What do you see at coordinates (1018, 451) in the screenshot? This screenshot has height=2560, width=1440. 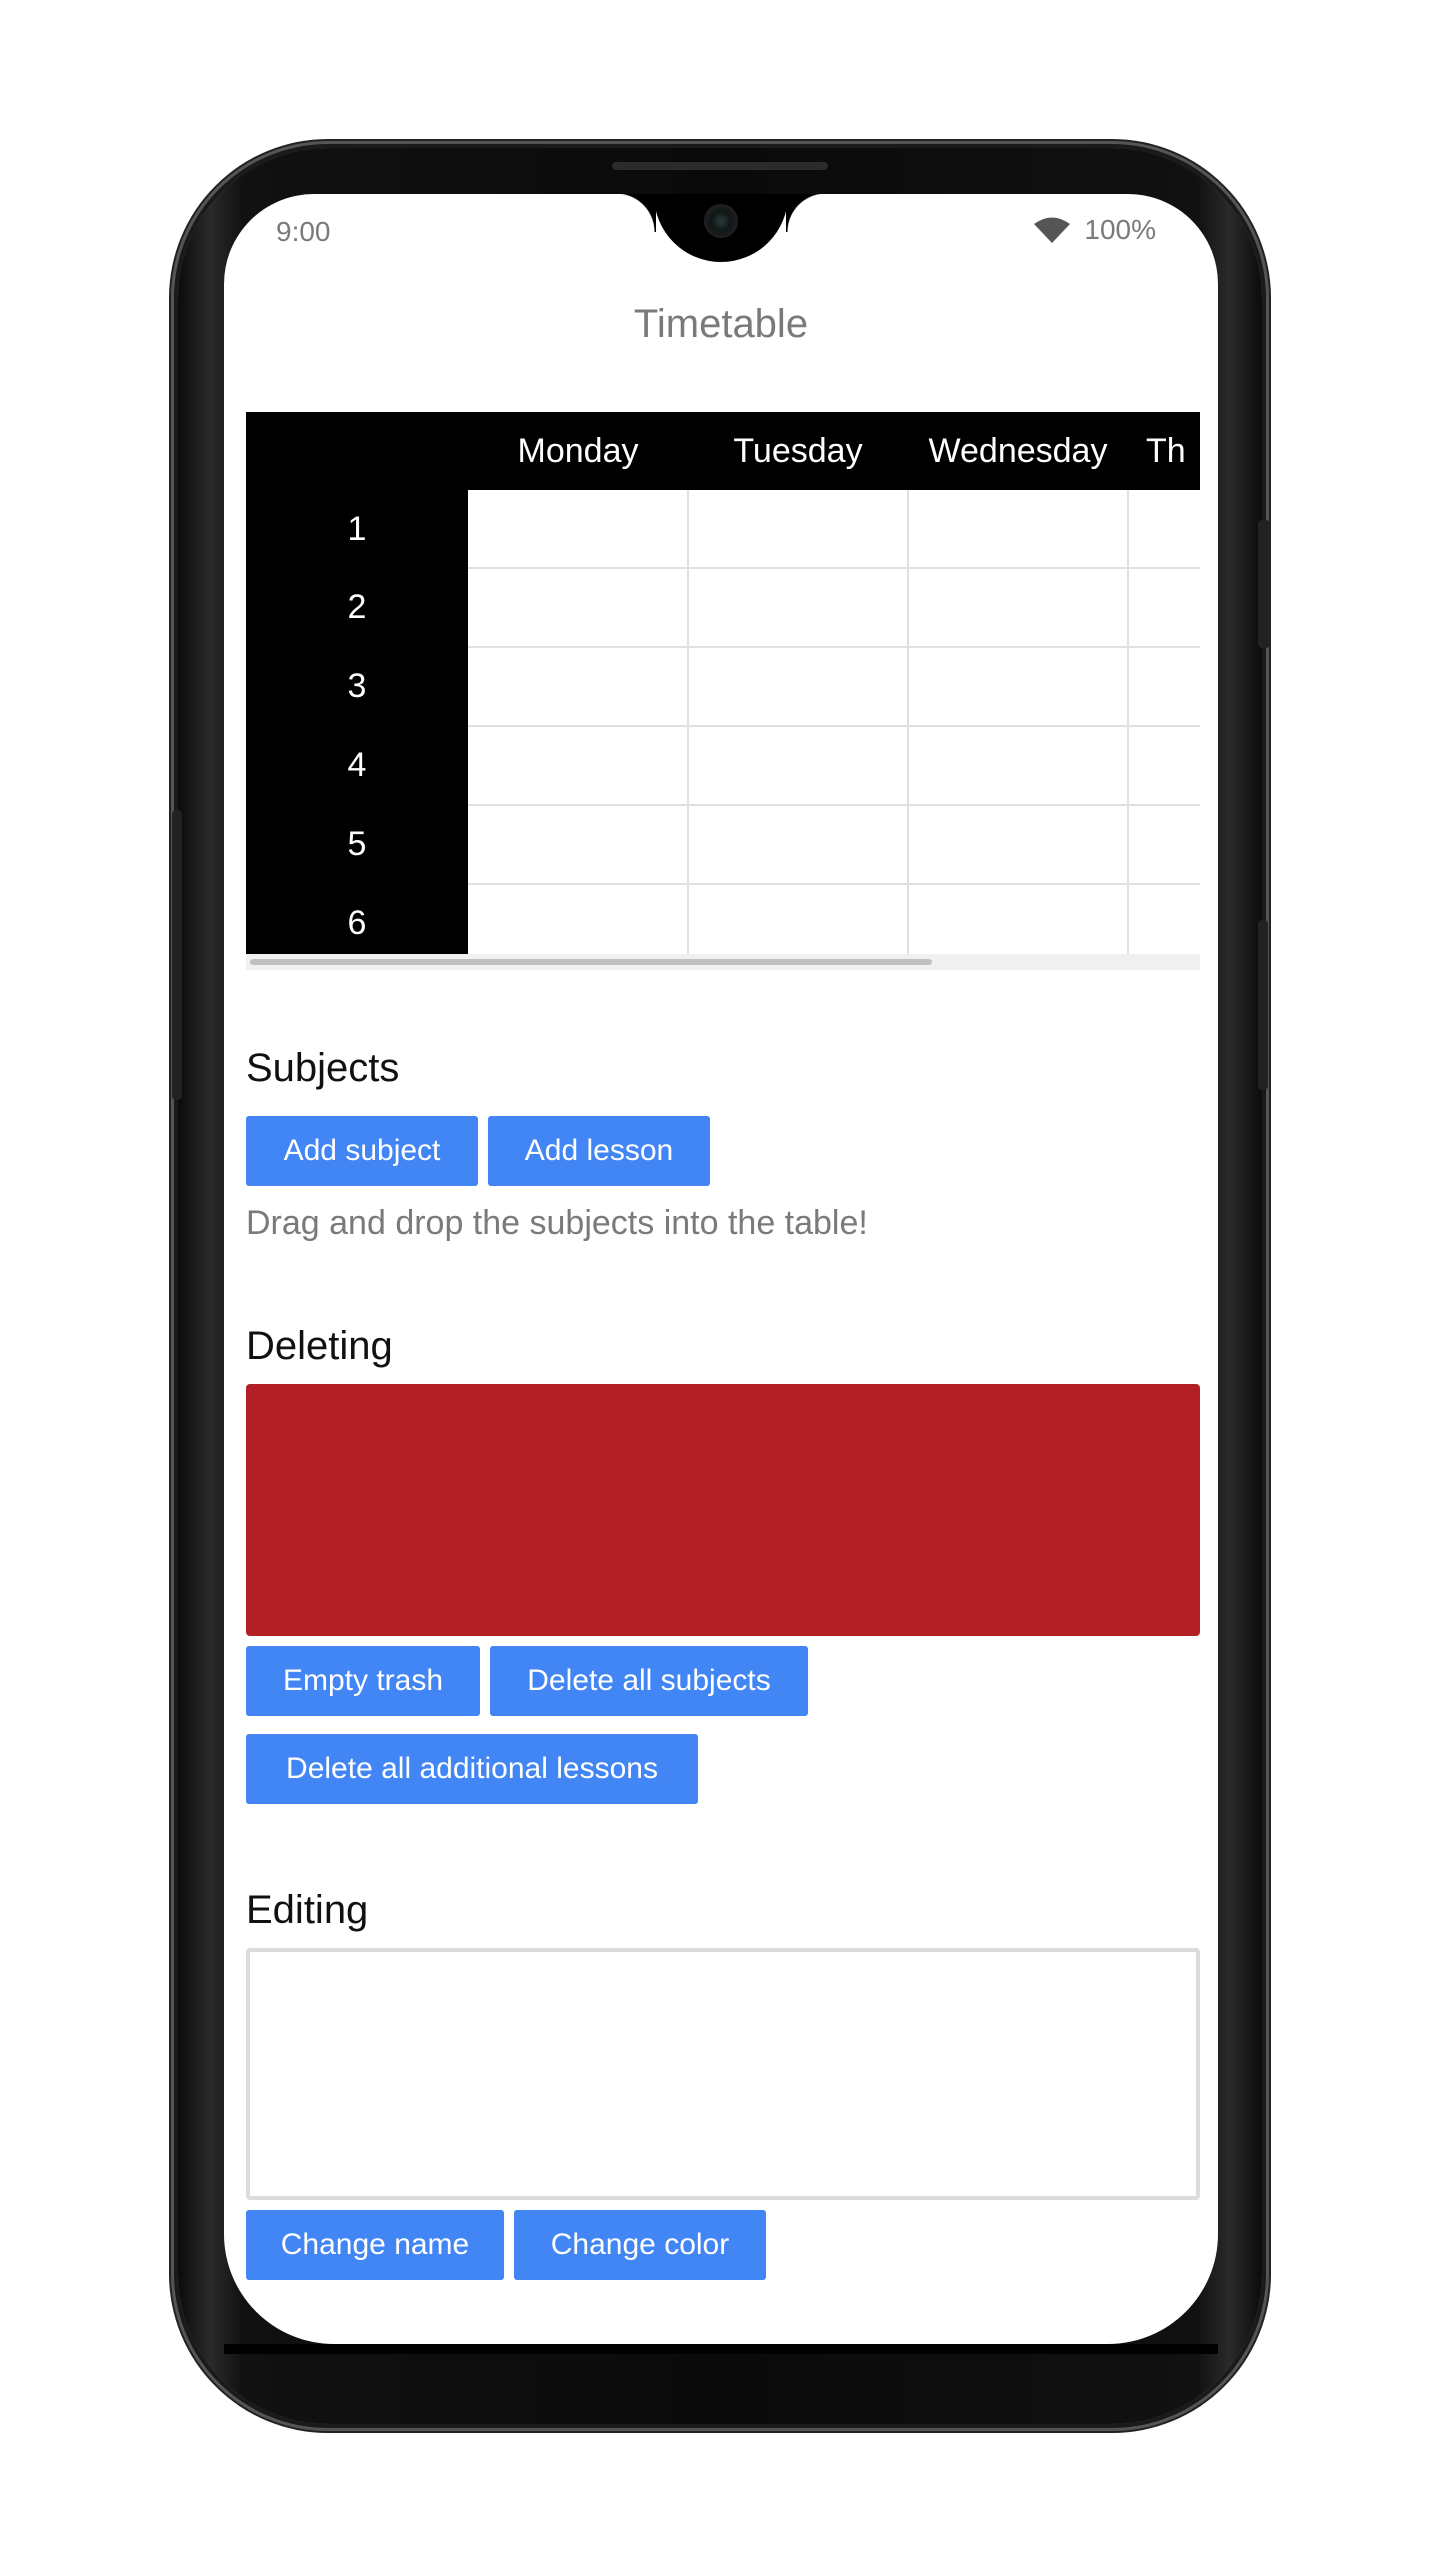 I see `day-header: Wednesday` at bounding box center [1018, 451].